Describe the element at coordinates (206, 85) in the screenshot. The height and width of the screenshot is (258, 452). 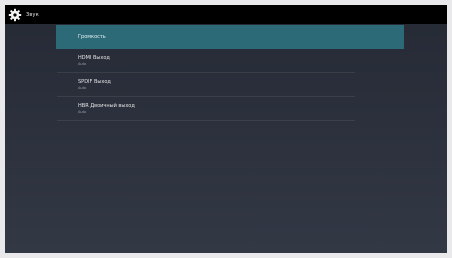
I see `list-item-spdif-output: SPDIF Выход Auto` at that location.